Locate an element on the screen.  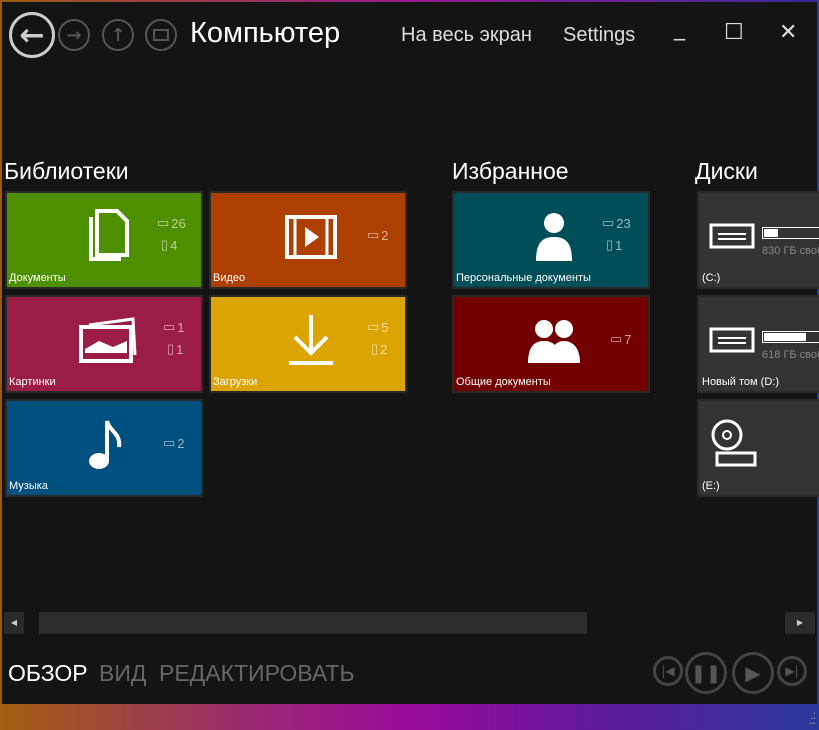
window-frame-left is located at coordinates (1, 365).